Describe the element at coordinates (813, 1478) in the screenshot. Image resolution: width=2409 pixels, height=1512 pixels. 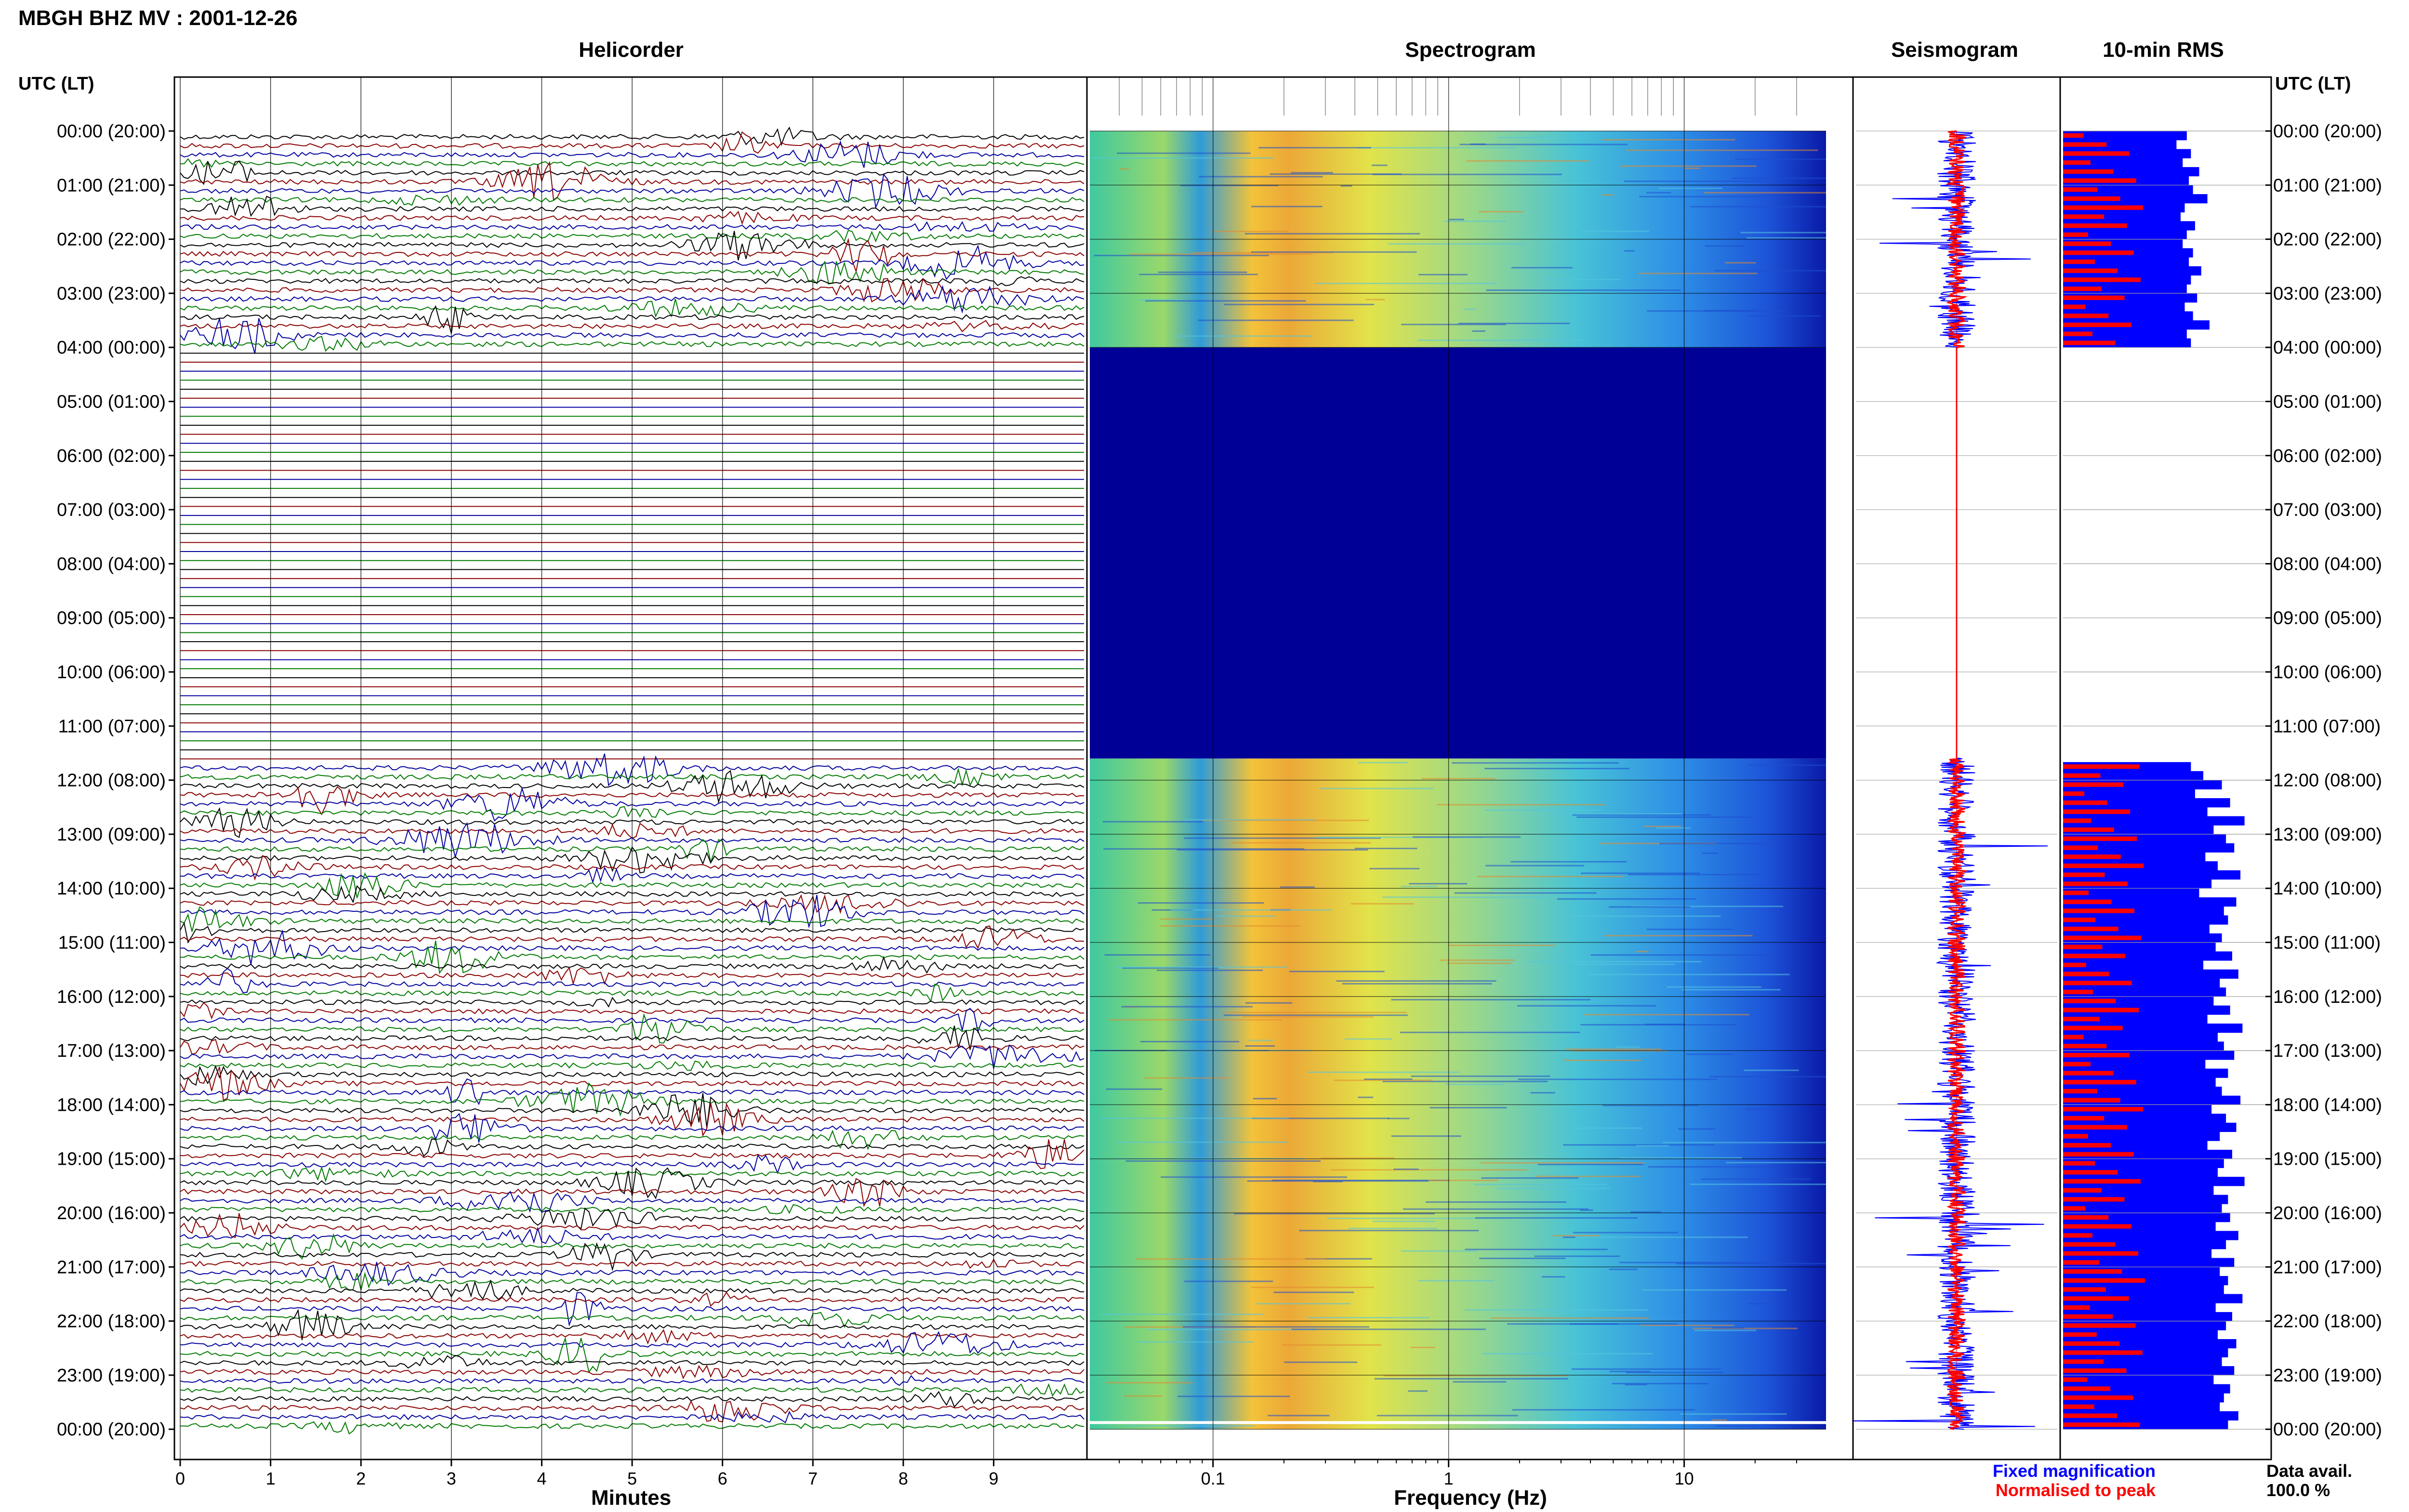
I see `helicorder-x-tick-label: 7` at that location.